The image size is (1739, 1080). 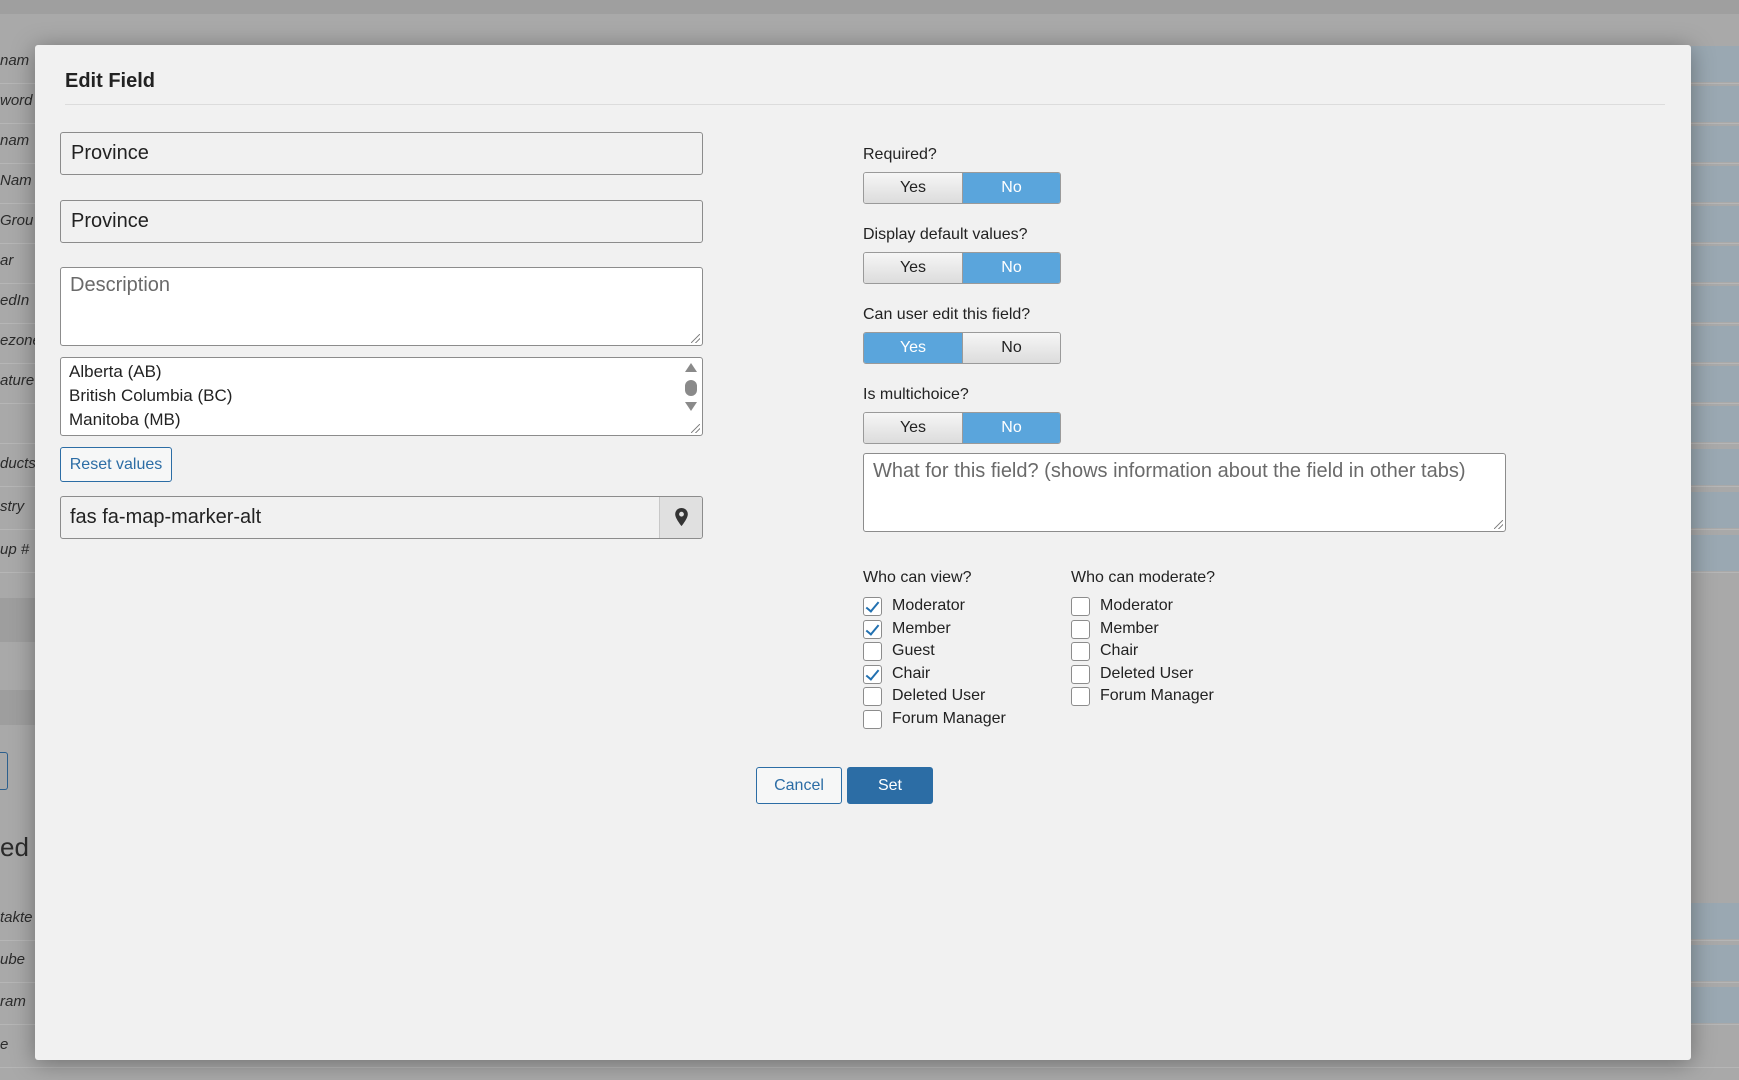 What do you see at coordinates (691, 388) in the screenshot?
I see `scrollbar-thumb` at bounding box center [691, 388].